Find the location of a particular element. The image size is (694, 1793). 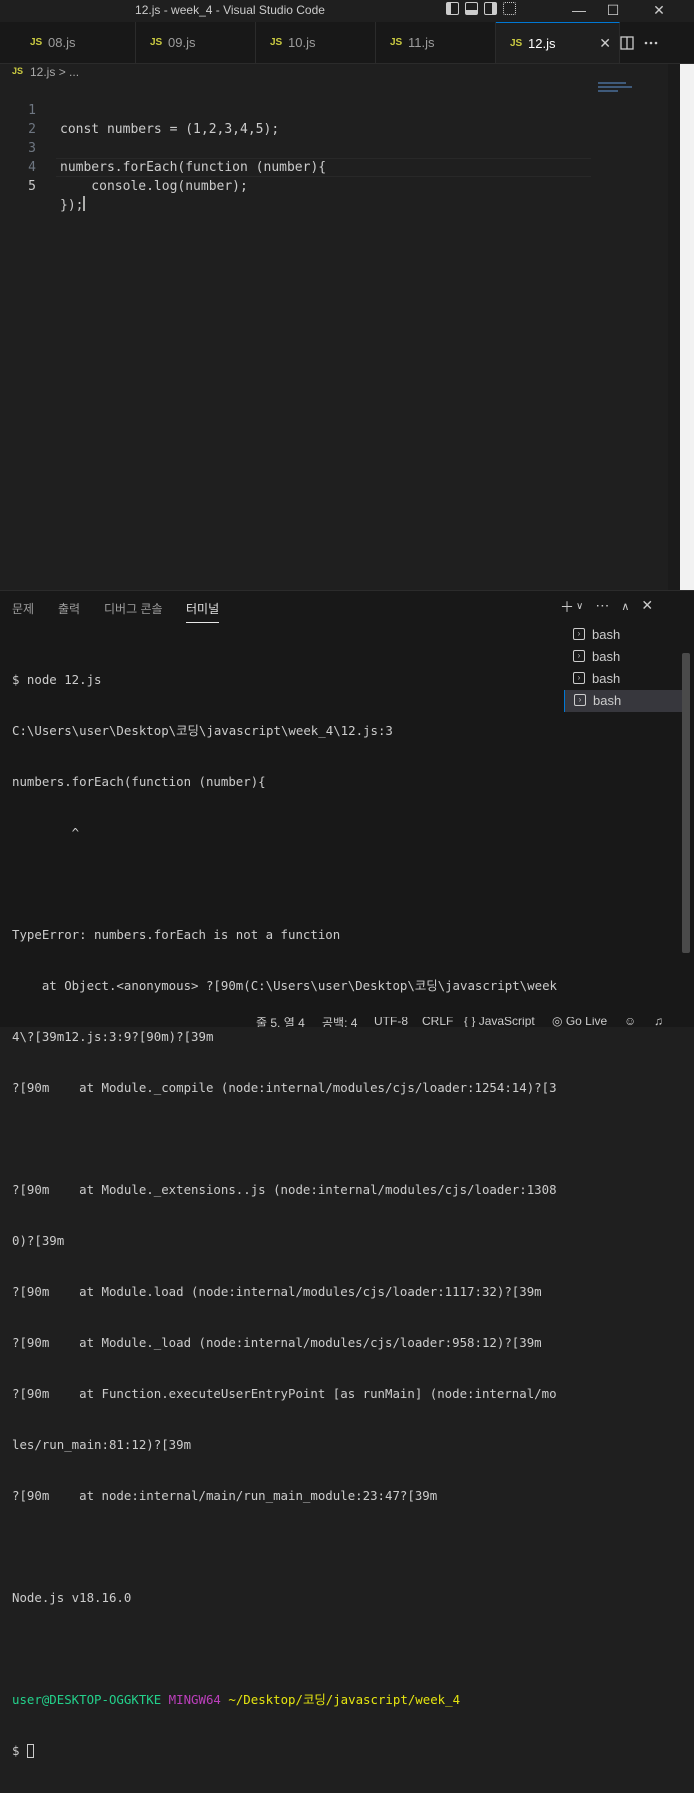

text-cursor is located at coordinates (84, 203).